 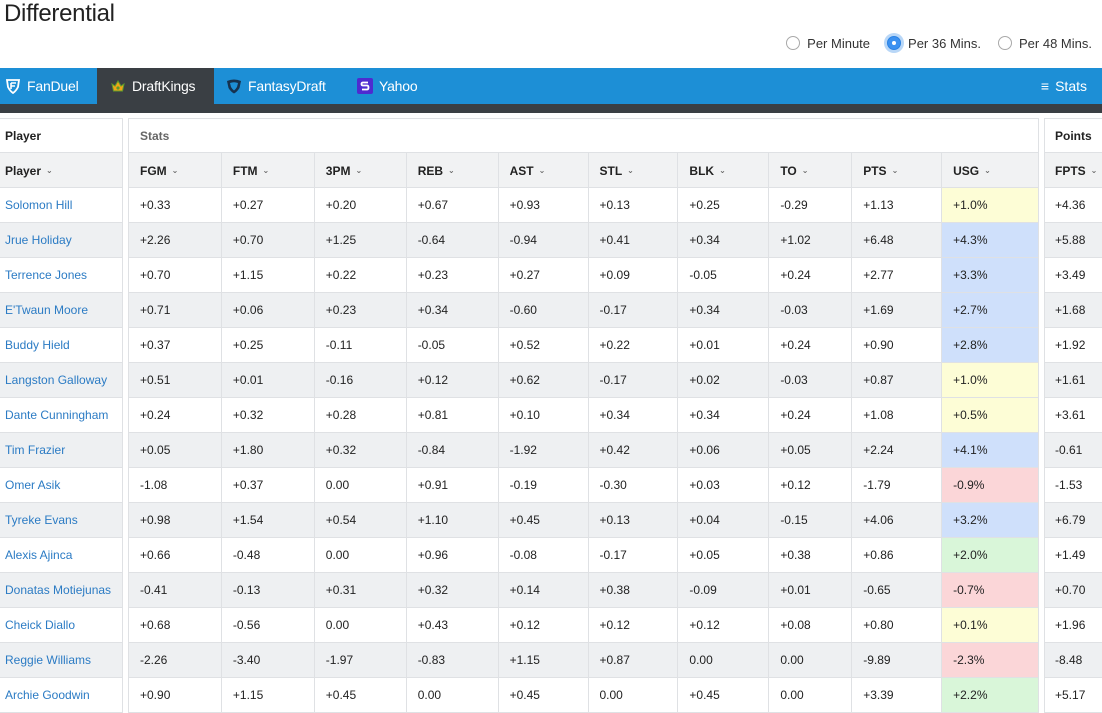 What do you see at coordinates (875, 170) in the screenshot?
I see `column-header-label: PTS` at bounding box center [875, 170].